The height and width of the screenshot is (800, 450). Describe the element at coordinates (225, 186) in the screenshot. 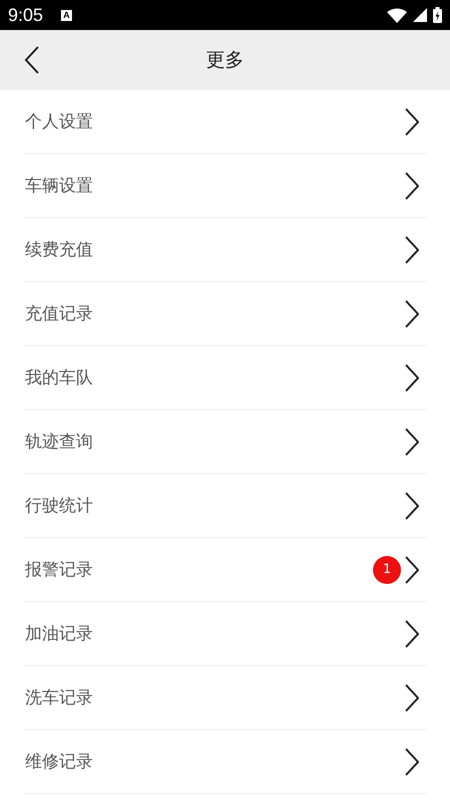

I see `menu-item: 车辆设置` at that location.